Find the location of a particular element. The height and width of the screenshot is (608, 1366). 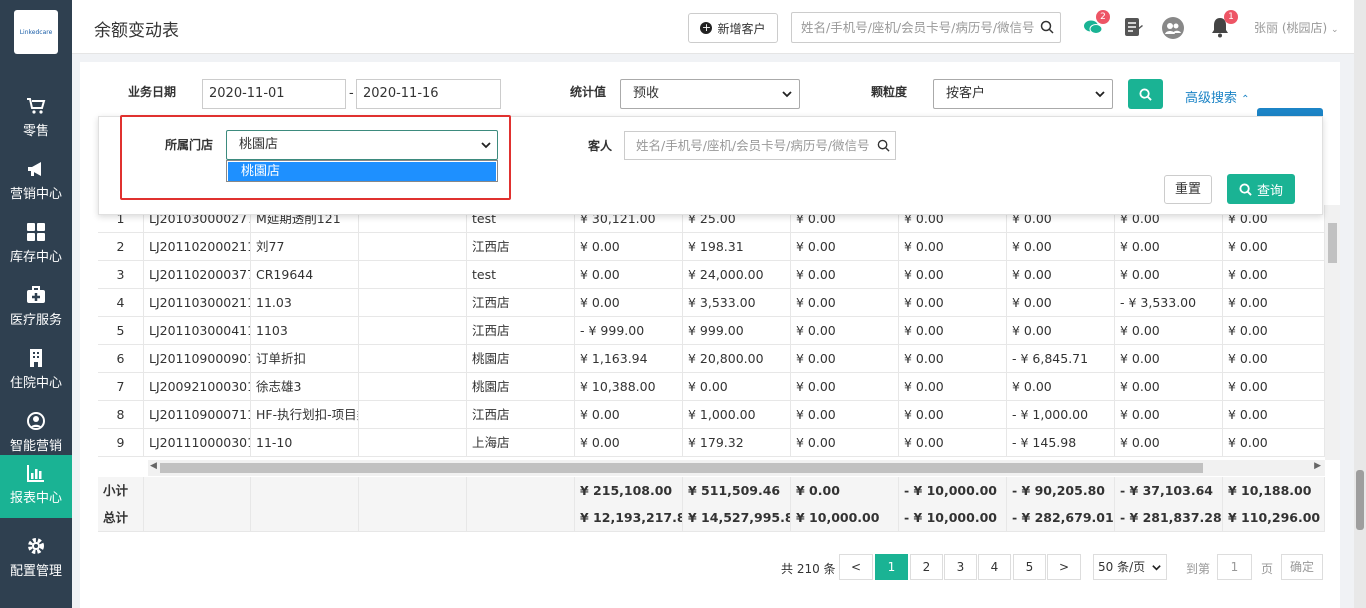

chat-badge: 2 is located at coordinates (1103, 17).